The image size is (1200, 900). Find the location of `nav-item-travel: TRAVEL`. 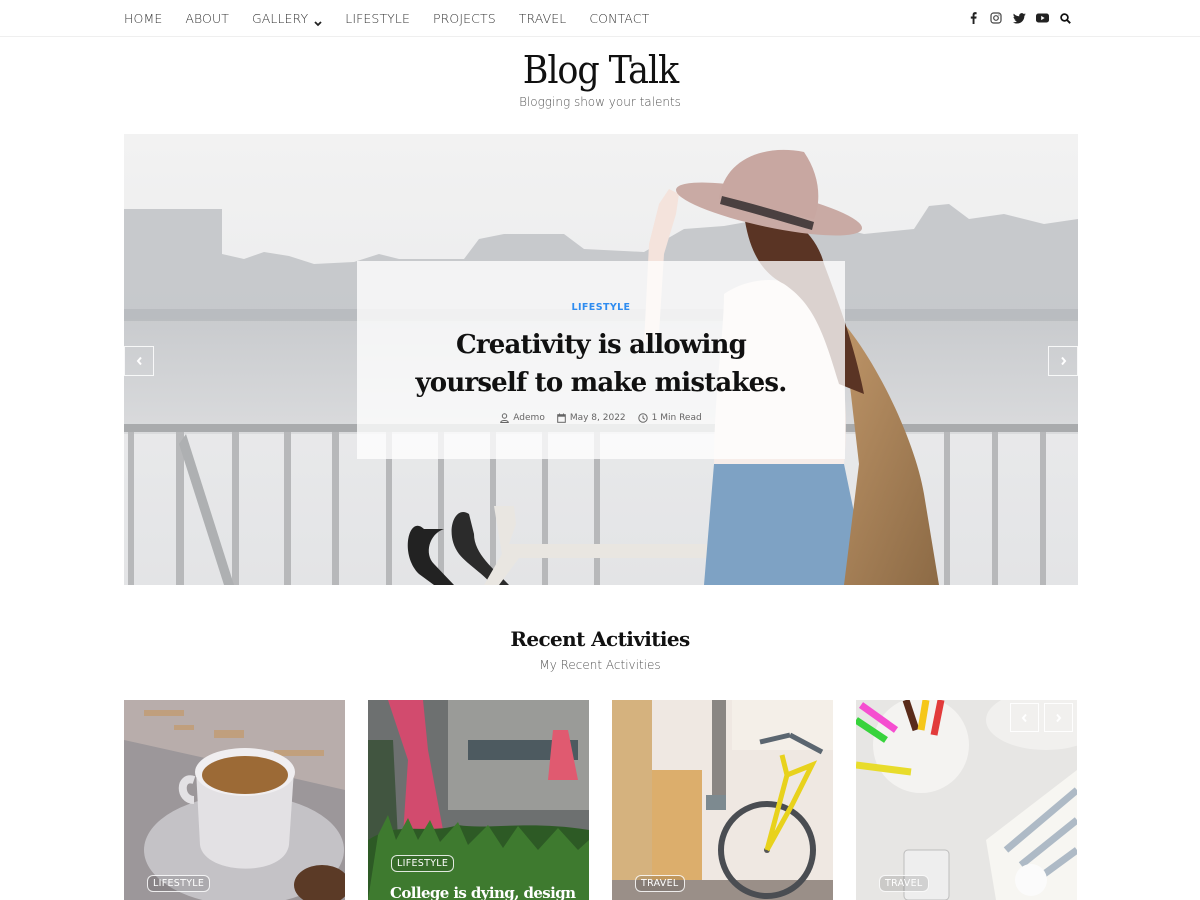

nav-item-travel: TRAVEL is located at coordinates (543, 18).